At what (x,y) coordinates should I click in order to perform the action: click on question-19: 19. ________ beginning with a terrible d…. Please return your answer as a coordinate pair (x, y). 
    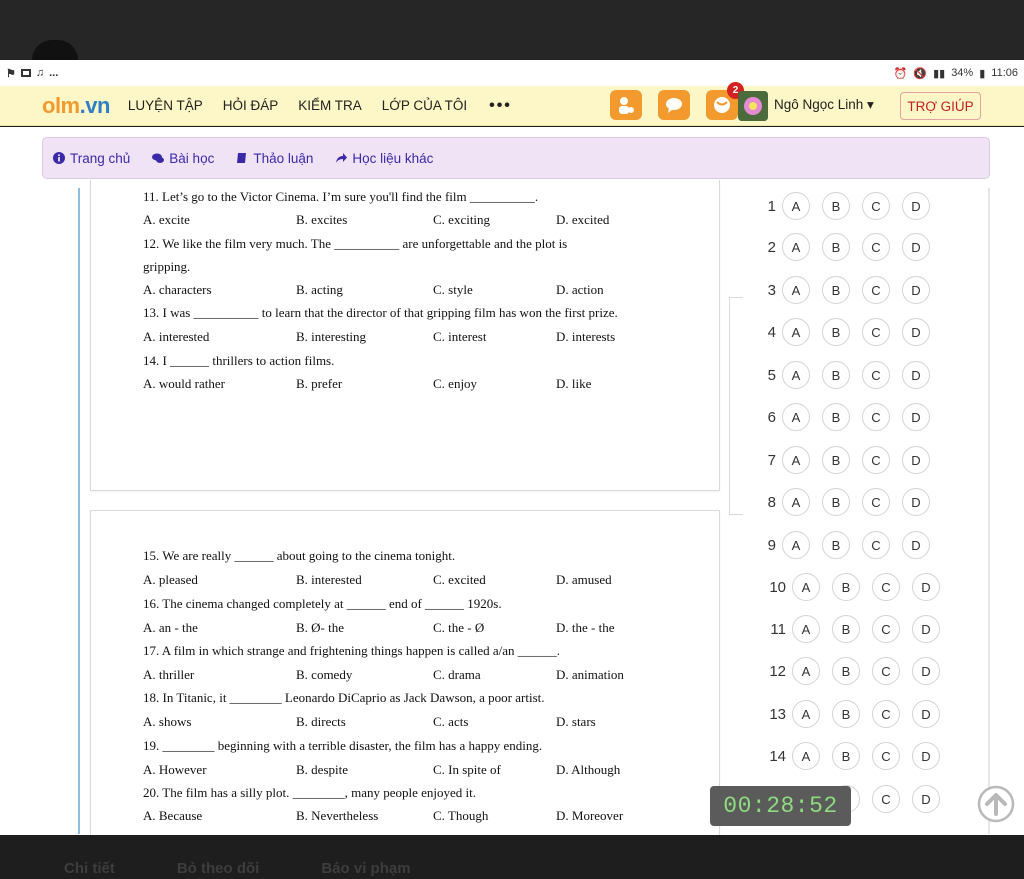
    Looking at the image, I should click on (343, 745).